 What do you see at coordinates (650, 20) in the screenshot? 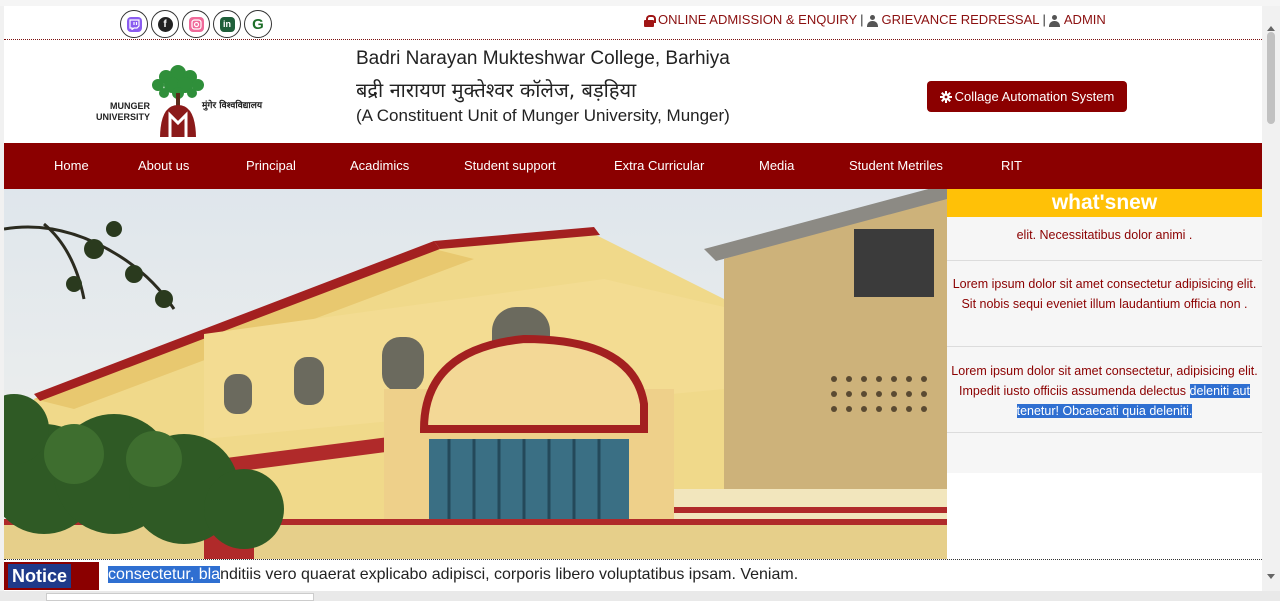
I see `lock-icon` at bounding box center [650, 20].